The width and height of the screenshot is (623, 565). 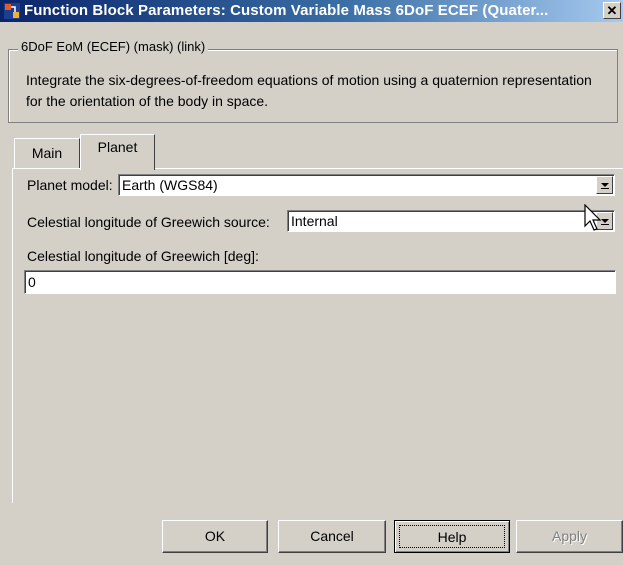 What do you see at coordinates (314, 221) in the screenshot?
I see `greenwich-source-value: Internal` at bounding box center [314, 221].